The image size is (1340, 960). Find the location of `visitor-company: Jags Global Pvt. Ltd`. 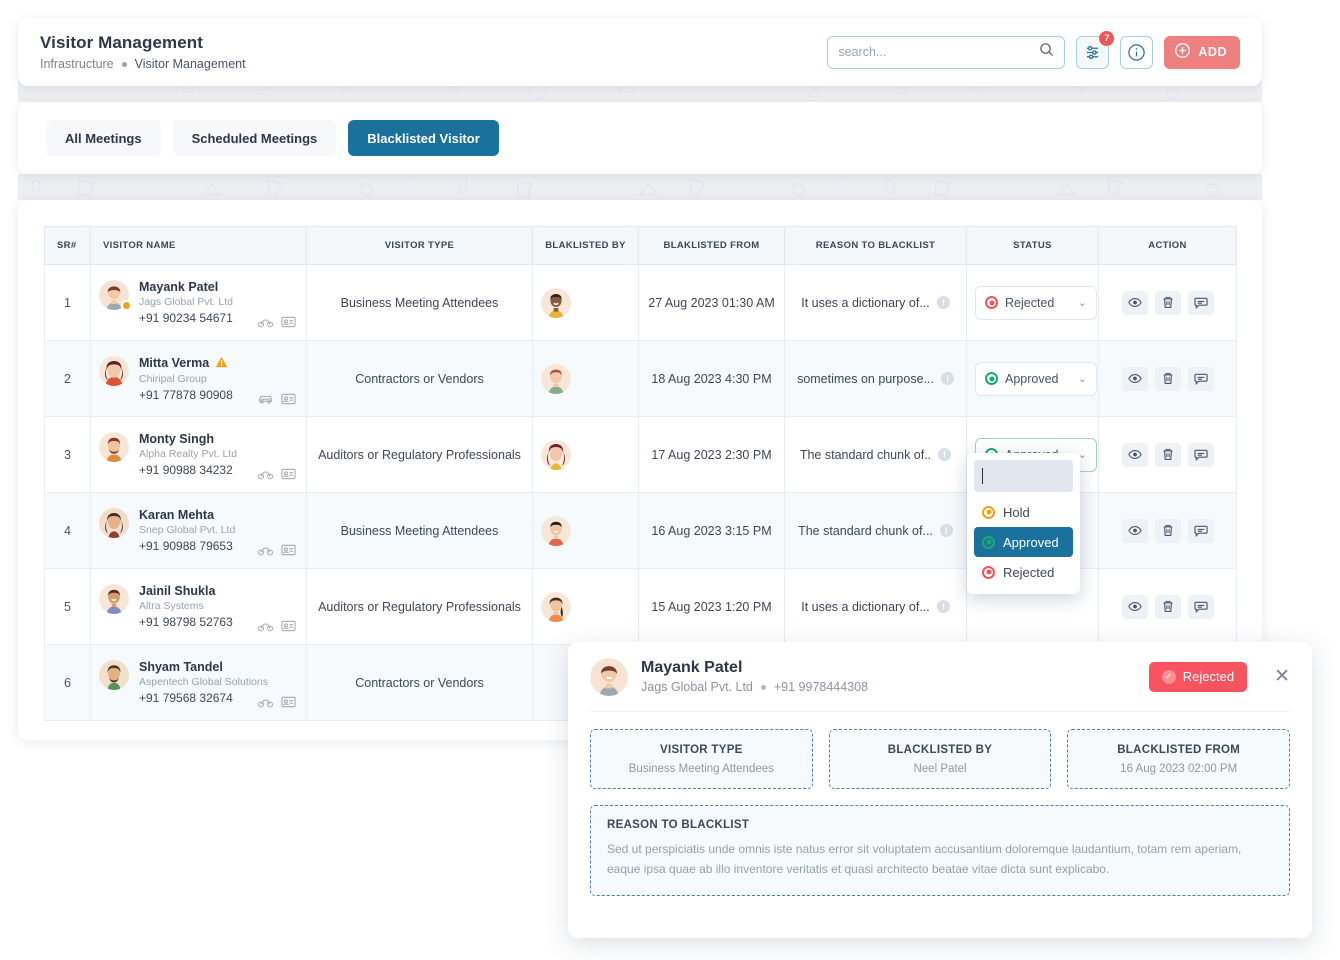

visitor-company: Jags Global Pvt. Ltd is located at coordinates (186, 302).